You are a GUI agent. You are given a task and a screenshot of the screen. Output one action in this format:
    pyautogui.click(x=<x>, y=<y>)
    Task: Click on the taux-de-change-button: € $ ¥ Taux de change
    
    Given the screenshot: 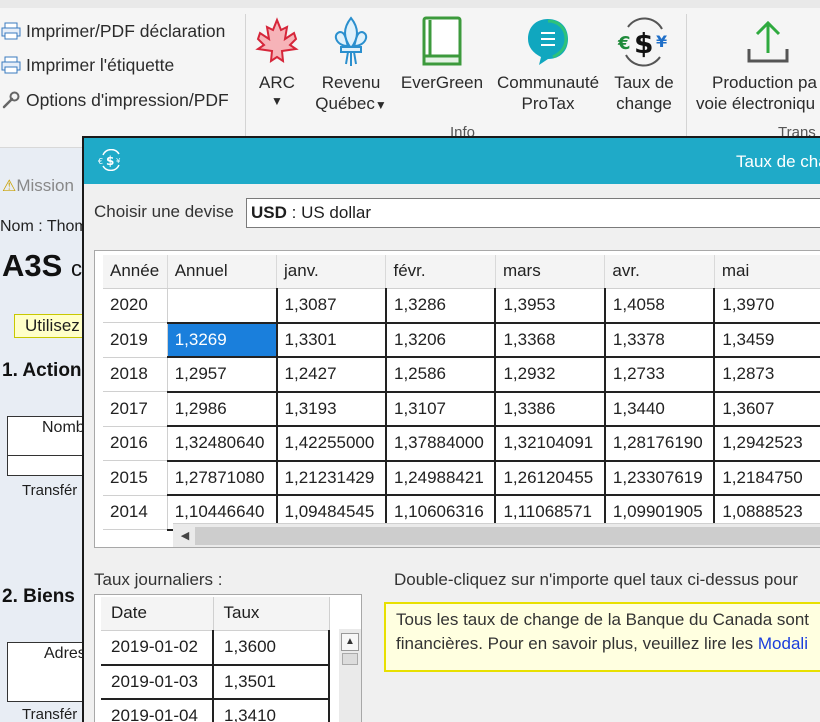 What is the action you would take?
    pyautogui.click(x=644, y=64)
    